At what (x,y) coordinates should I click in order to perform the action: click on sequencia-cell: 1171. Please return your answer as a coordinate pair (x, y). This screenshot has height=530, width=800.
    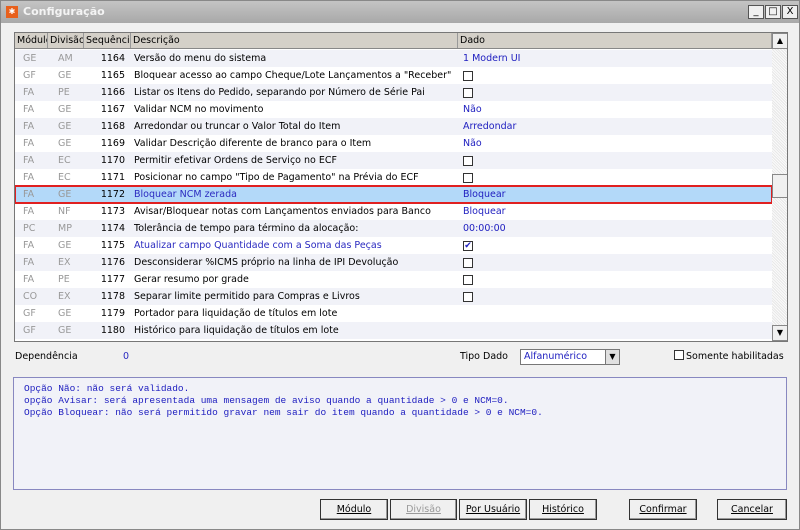
    Looking at the image, I should click on (112, 177).